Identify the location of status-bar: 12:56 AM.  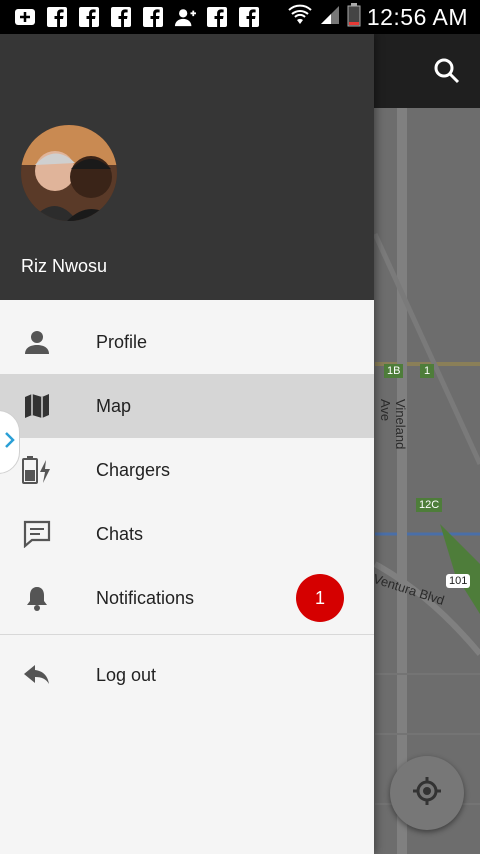
(240, 17).